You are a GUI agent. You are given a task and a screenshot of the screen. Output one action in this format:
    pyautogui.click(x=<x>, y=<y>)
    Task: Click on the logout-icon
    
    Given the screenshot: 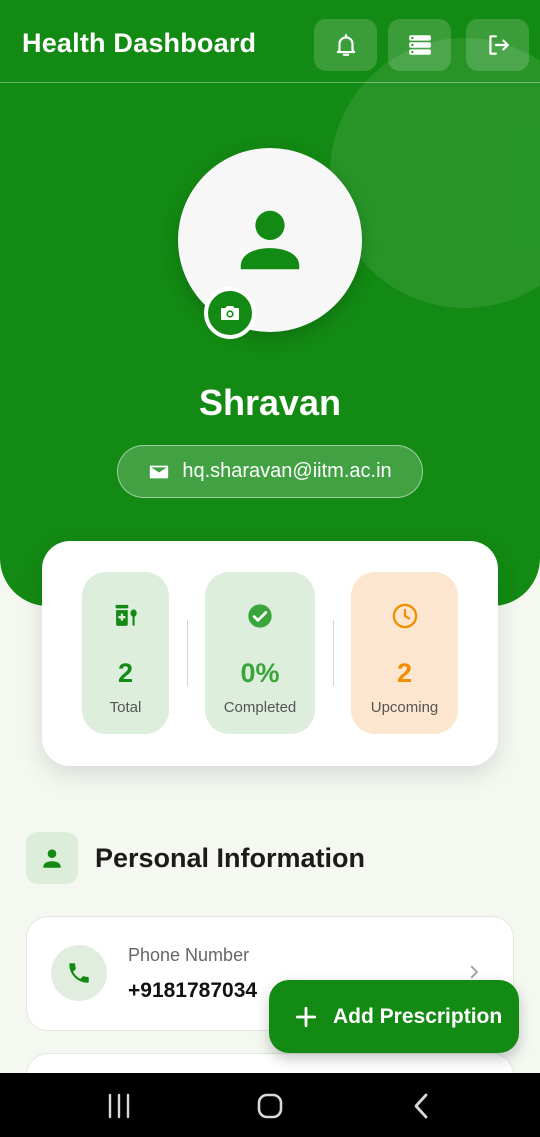 What is the action you would take?
    pyautogui.click(x=498, y=45)
    